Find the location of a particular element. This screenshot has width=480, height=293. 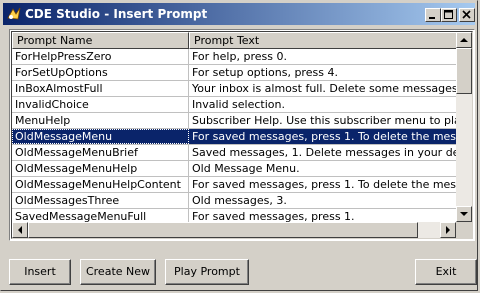

prompt-text-cell: Old messages, 3. is located at coordinates (239, 200).